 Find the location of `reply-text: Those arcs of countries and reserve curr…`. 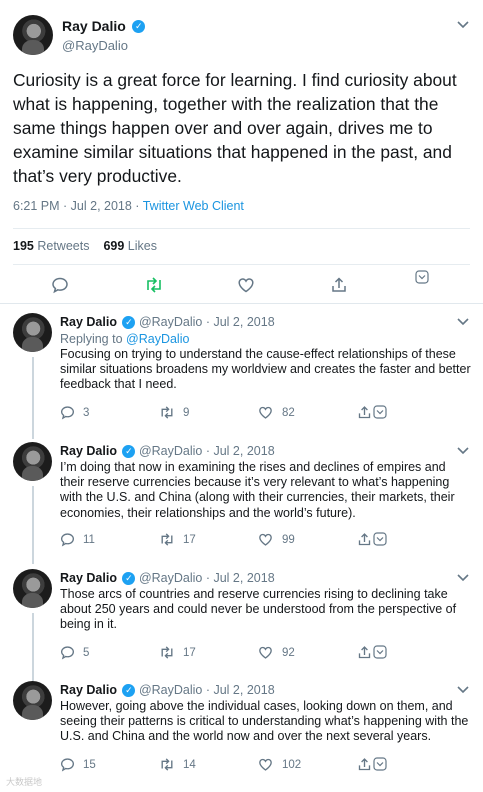

reply-text: Those arcs of countries and reserve curr… is located at coordinates (258, 609).